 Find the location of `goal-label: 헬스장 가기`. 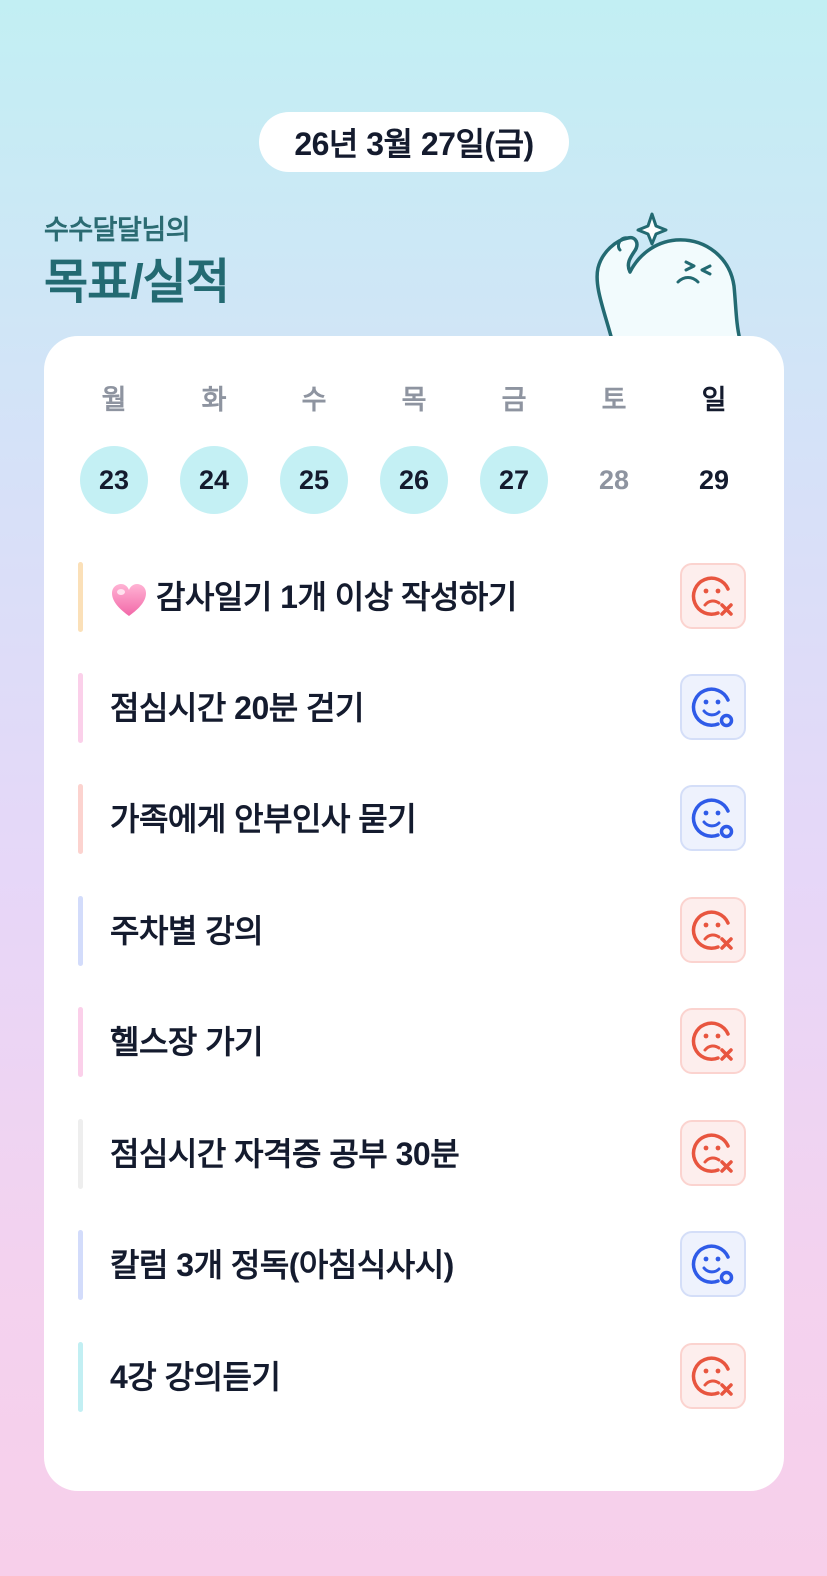

goal-label: 헬스장 가기 is located at coordinates (187, 1042).